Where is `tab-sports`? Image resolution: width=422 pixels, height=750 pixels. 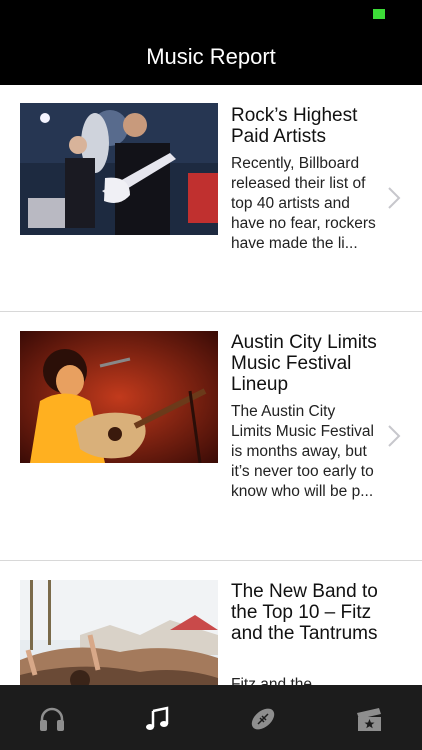 tab-sports is located at coordinates (263, 717).